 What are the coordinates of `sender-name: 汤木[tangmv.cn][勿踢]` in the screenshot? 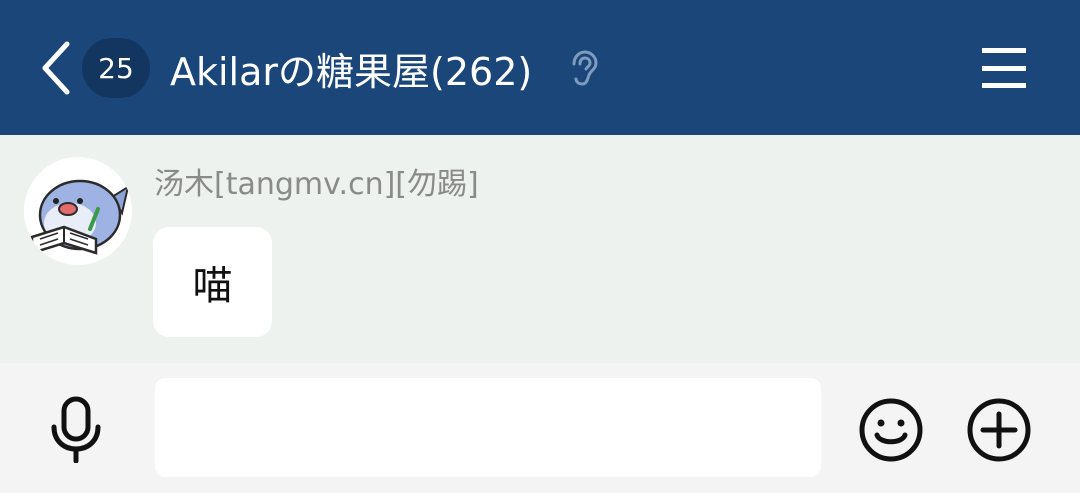 It's located at (316, 184).